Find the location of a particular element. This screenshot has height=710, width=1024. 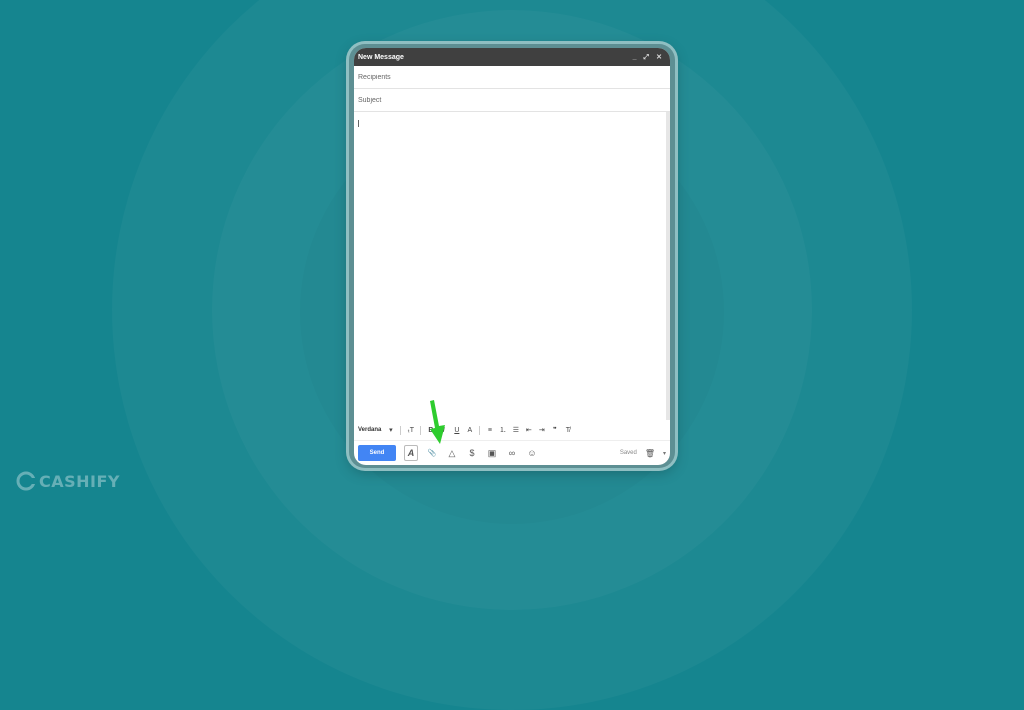

insert-link-icon: ∞ is located at coordinates (512, 453).